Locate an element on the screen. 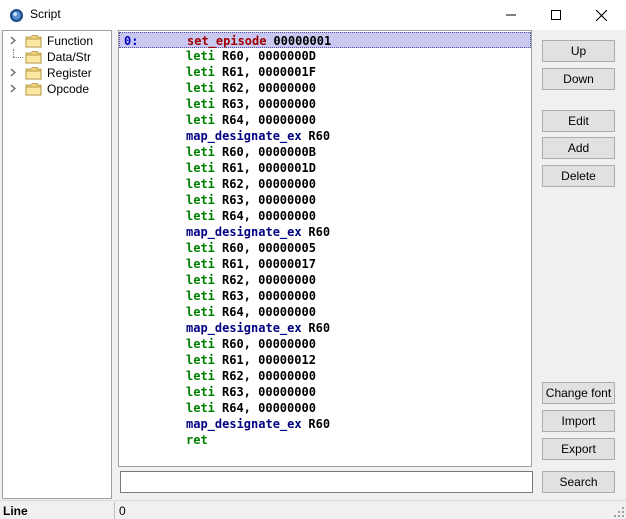 The image size is (626, 519). up-button: Up is located at coordinates (578, 51).